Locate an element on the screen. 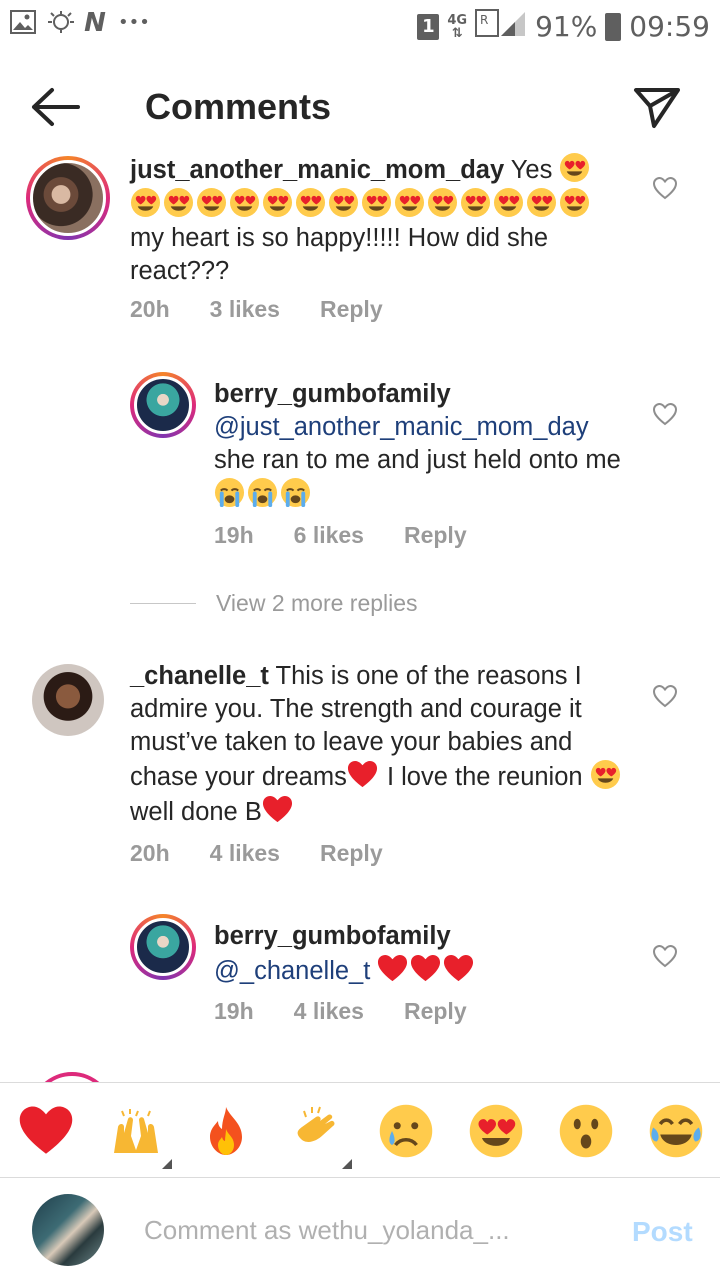 The width and height of the screenshot is (720, 1280). fire-icon is located at coordinates (226, 1131).